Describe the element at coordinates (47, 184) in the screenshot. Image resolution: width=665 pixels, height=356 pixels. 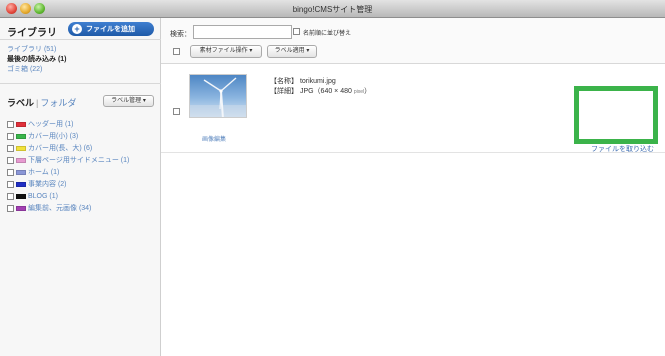
I see `label-text: 事業内容 (2)` at that location.